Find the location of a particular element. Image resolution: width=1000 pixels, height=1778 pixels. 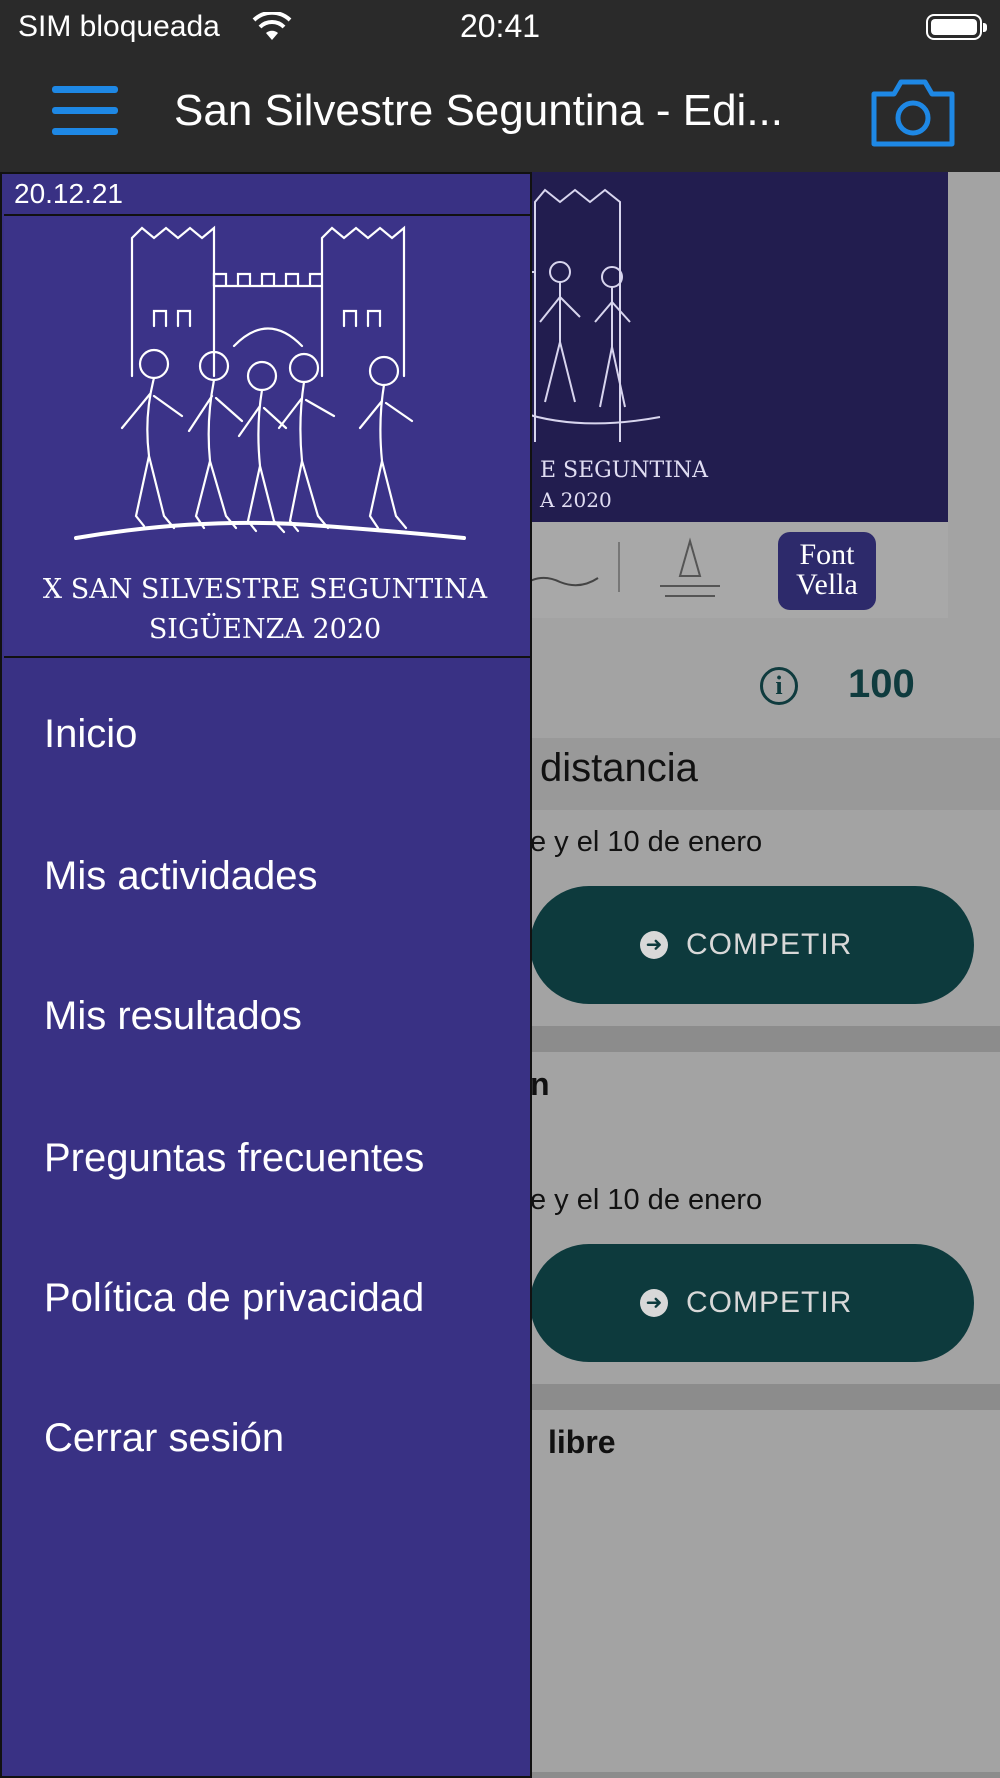

event-logo-illustration: X SAN SILVESTRE SEGUNTINA SIGÜENZA 2020 is located at coordinates (265, 435).